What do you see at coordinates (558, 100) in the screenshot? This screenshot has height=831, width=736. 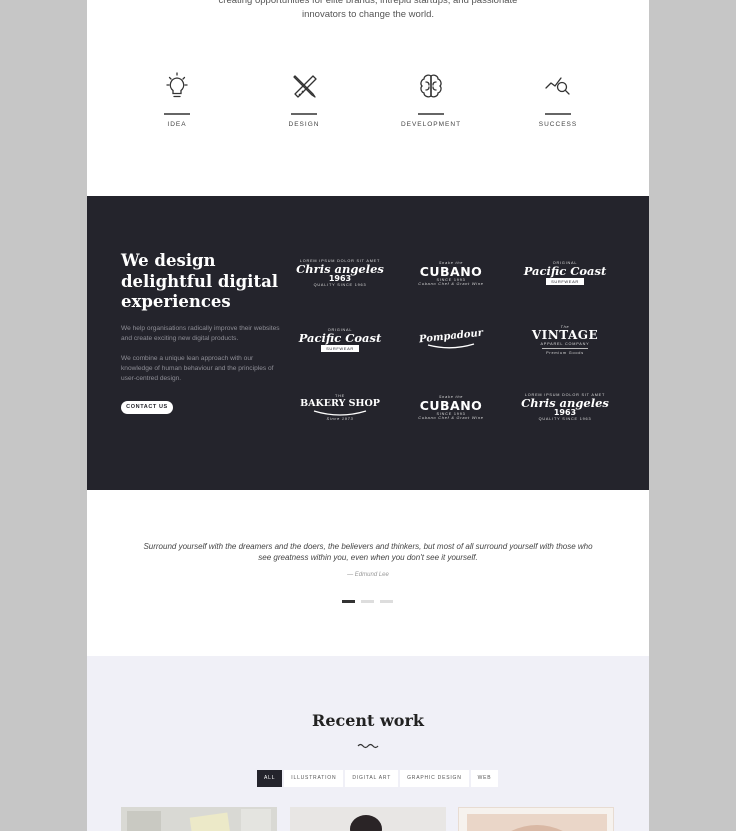 I see `feature-success: SUCCESS` at bounding box center [558, 100].